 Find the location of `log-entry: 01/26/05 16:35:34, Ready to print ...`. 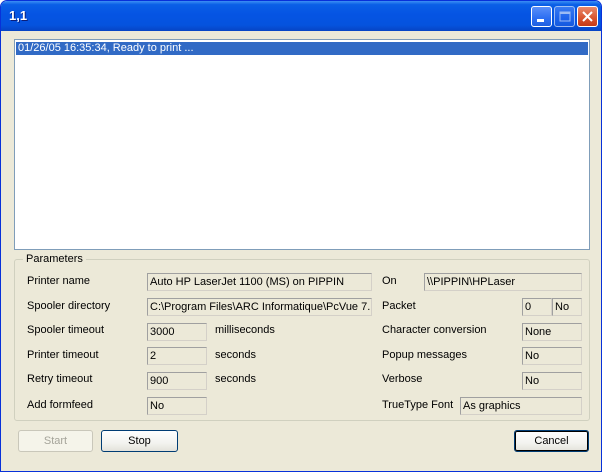

log-entry: 01/26/05 16:35:34, Ready to print ... is located at coordinates (302, 48).